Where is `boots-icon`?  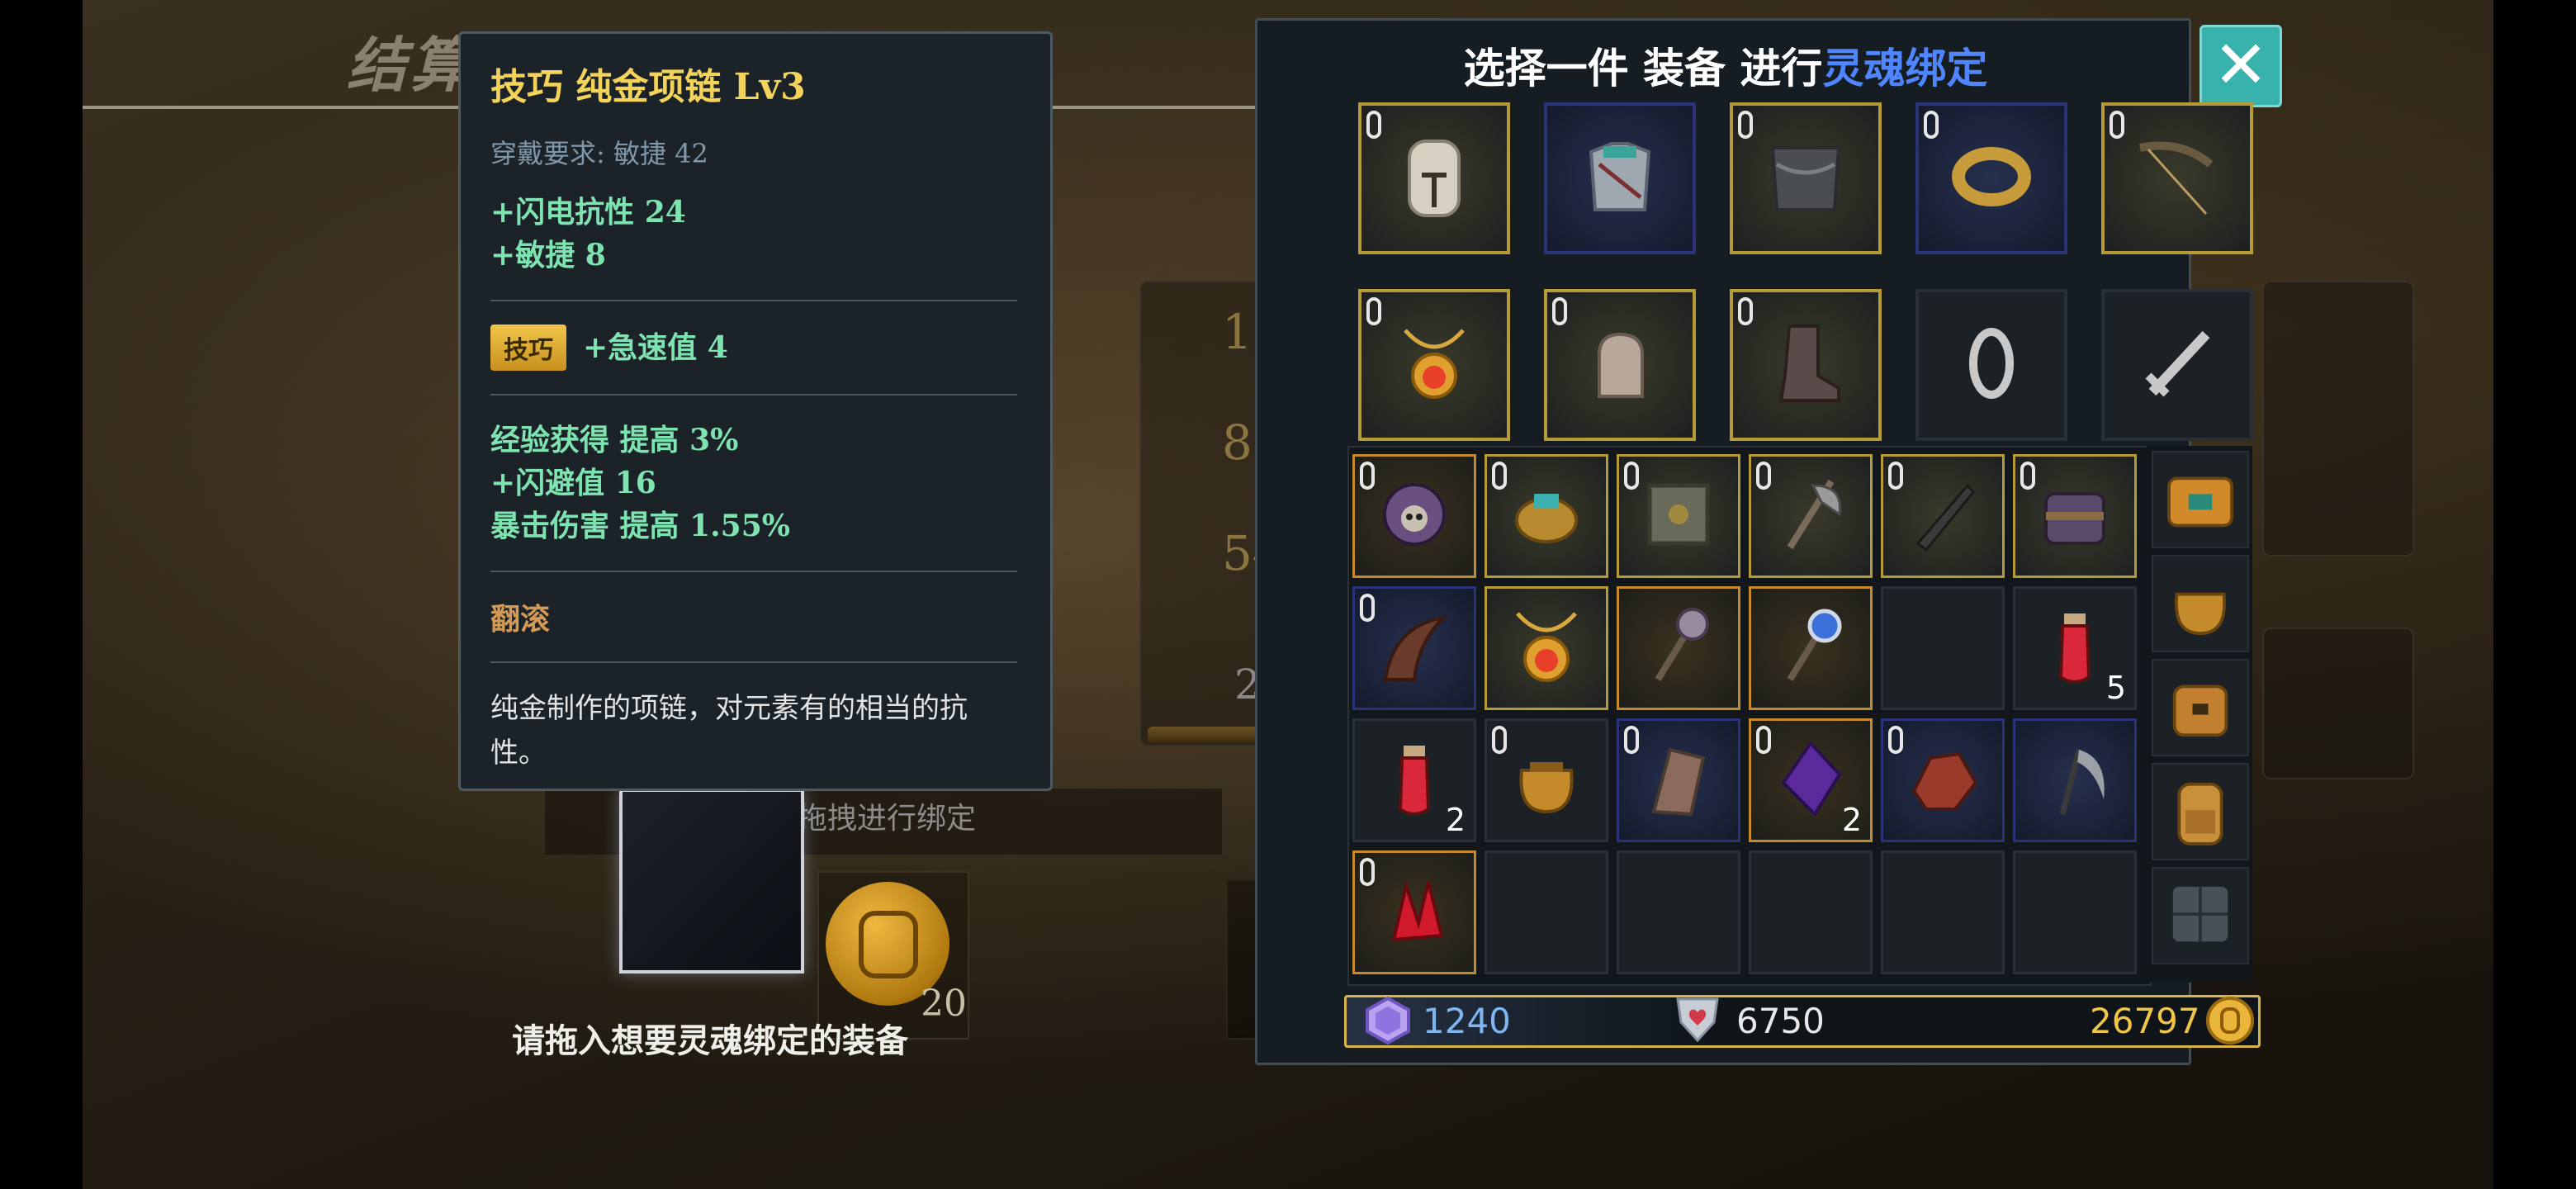
boots-icon is located at coordinates (1805, 365).